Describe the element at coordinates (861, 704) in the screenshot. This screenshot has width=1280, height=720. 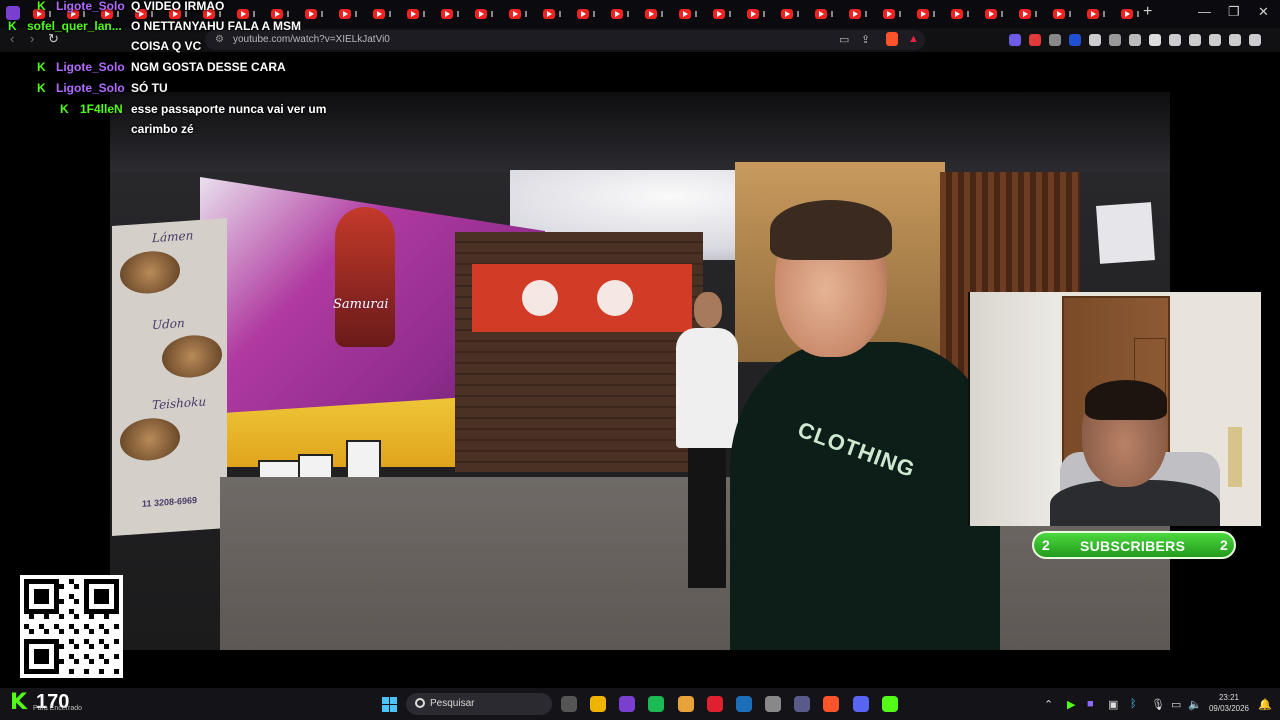
I see `discord-icon` at that location.